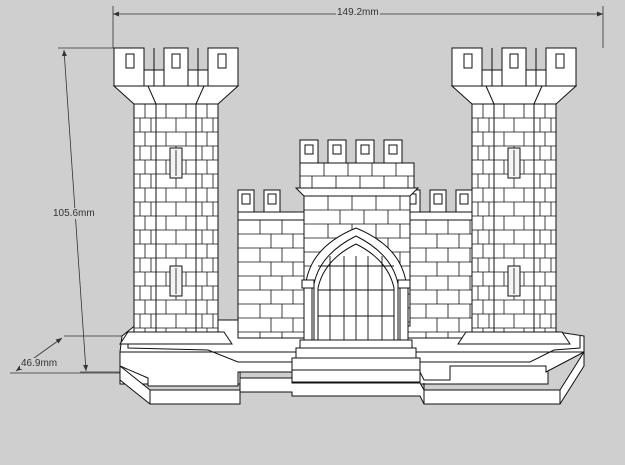 The width and height of the screenshot is (625, 465). I want to click on curtain-wall-right, so click(439, 264).